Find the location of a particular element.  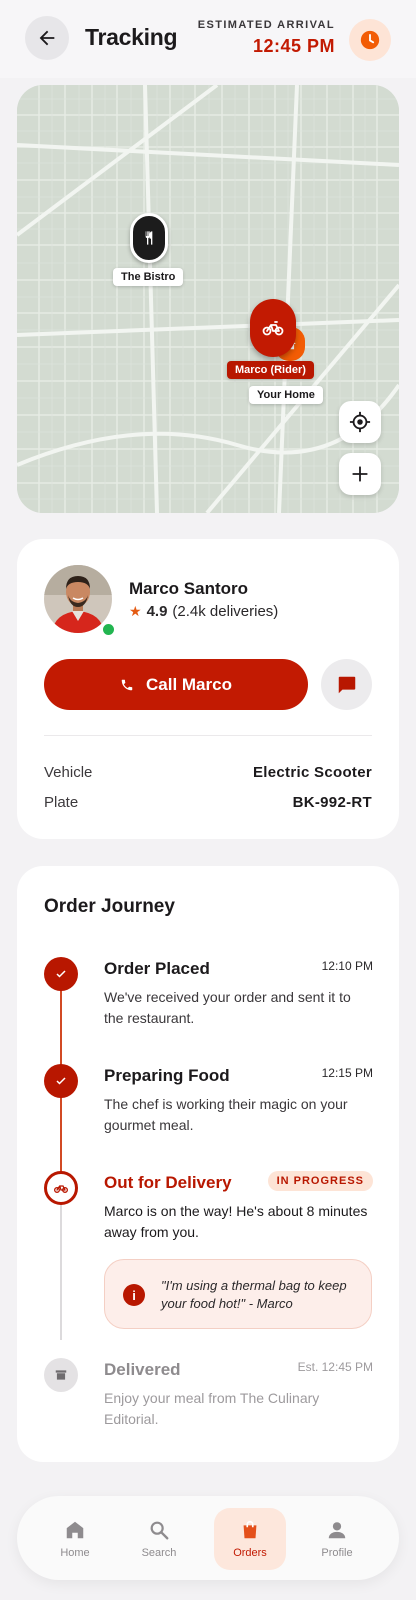

plate-key: Plate is located at coordinates (61, 802).